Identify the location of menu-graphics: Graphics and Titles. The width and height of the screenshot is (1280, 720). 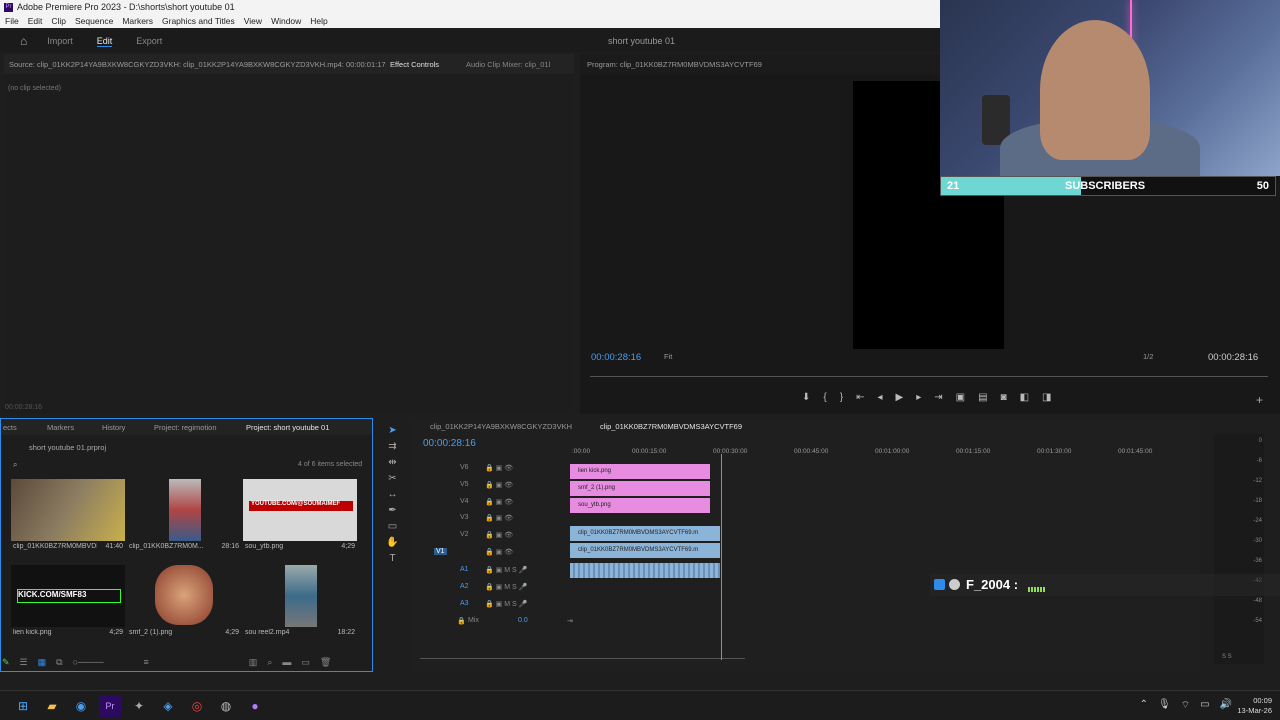
(198, 21).